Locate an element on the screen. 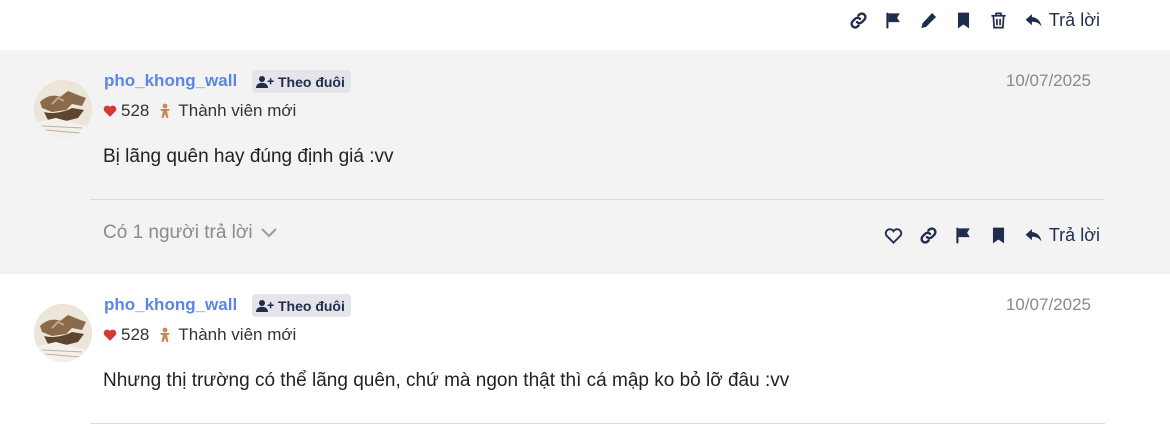 The width and height of the screenshot is (1170, 440). edit-button is located at coordinates (928, 20).